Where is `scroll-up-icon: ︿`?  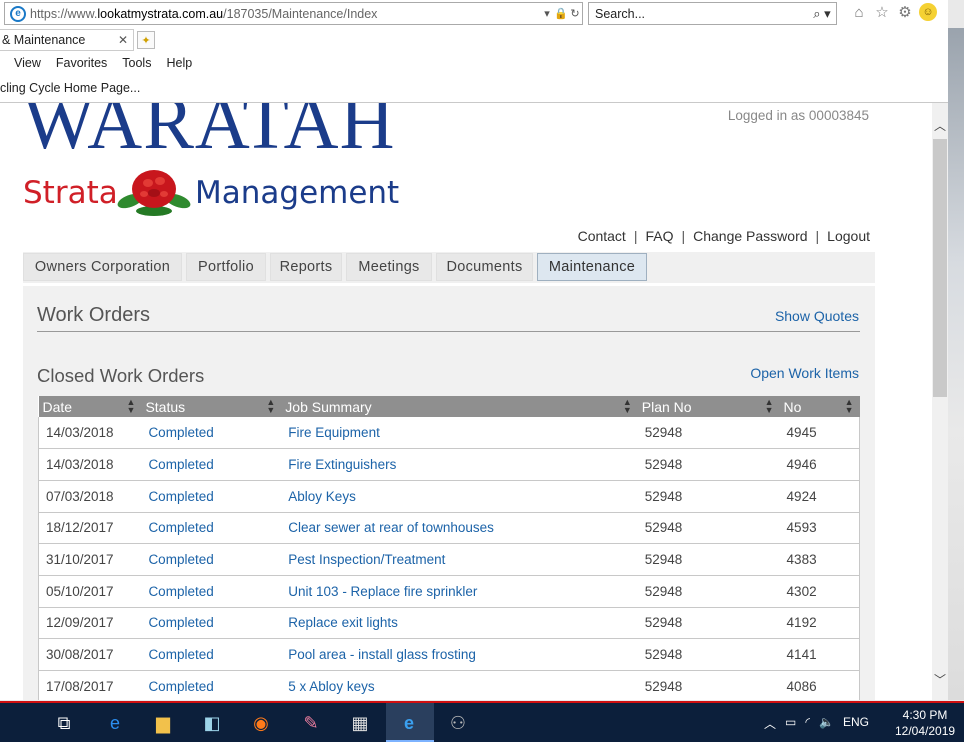 scroll-up-icon: ︿ is located at coordinates (940, 125).